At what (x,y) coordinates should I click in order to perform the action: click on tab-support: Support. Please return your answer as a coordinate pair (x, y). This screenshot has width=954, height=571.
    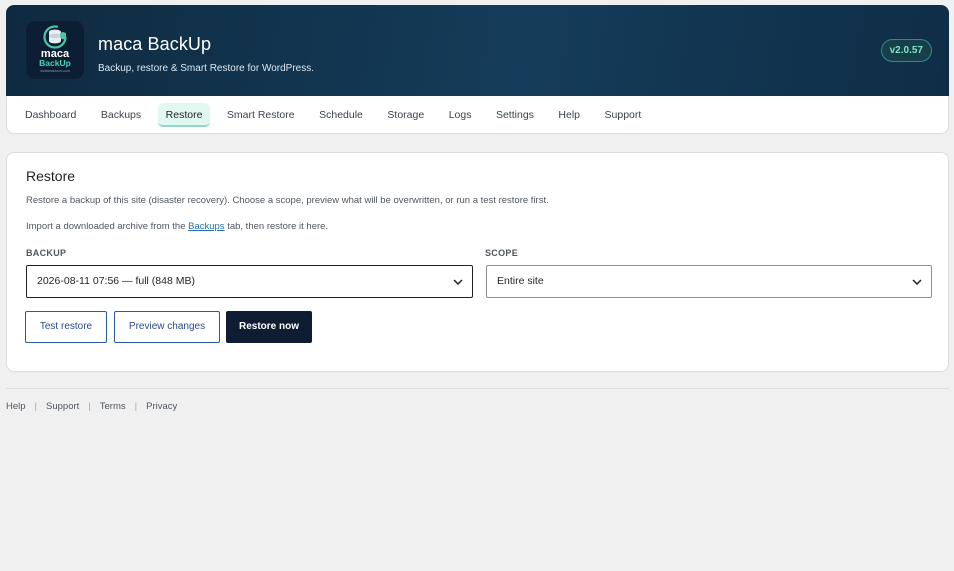
    Looking at the image, I should click on (623, 115).